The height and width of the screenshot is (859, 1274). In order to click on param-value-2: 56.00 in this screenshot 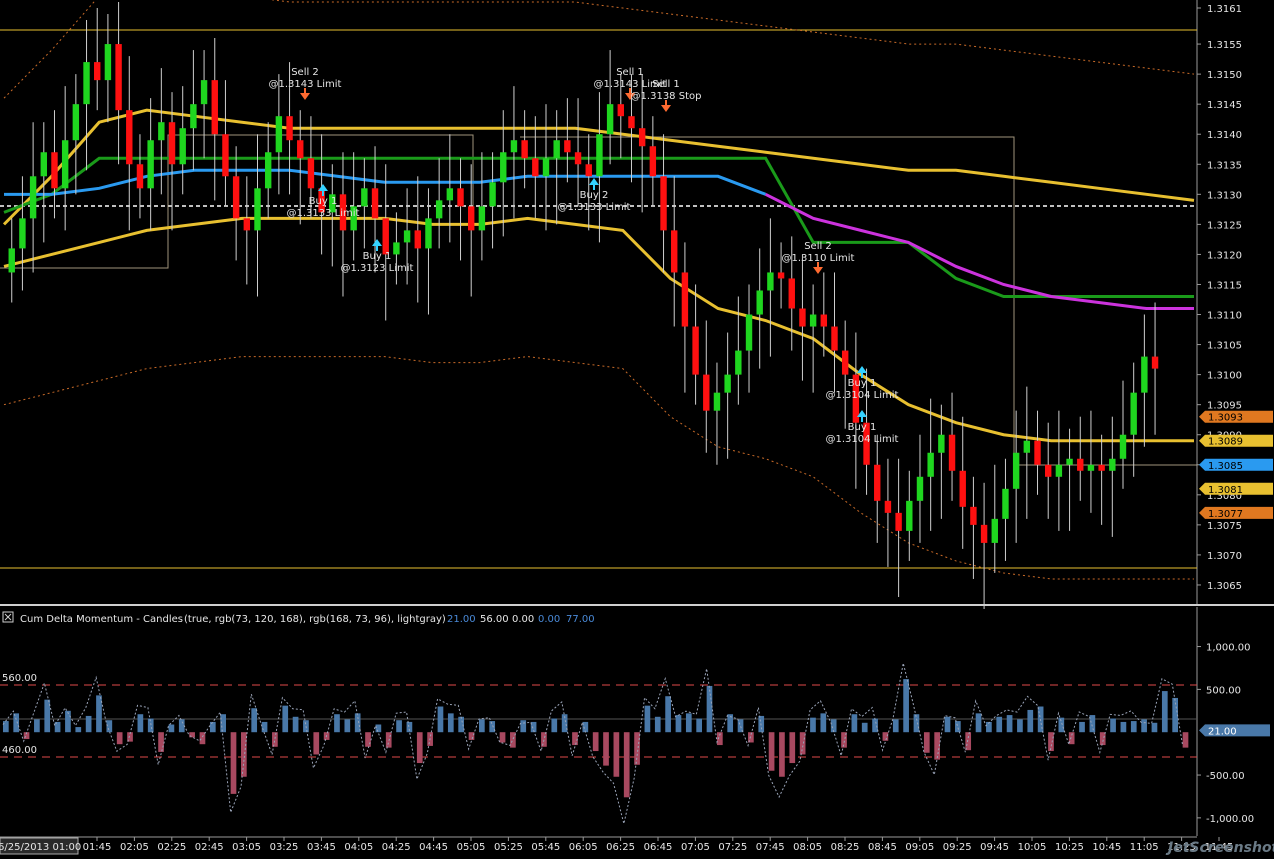, I will do `click(494, 619)`.